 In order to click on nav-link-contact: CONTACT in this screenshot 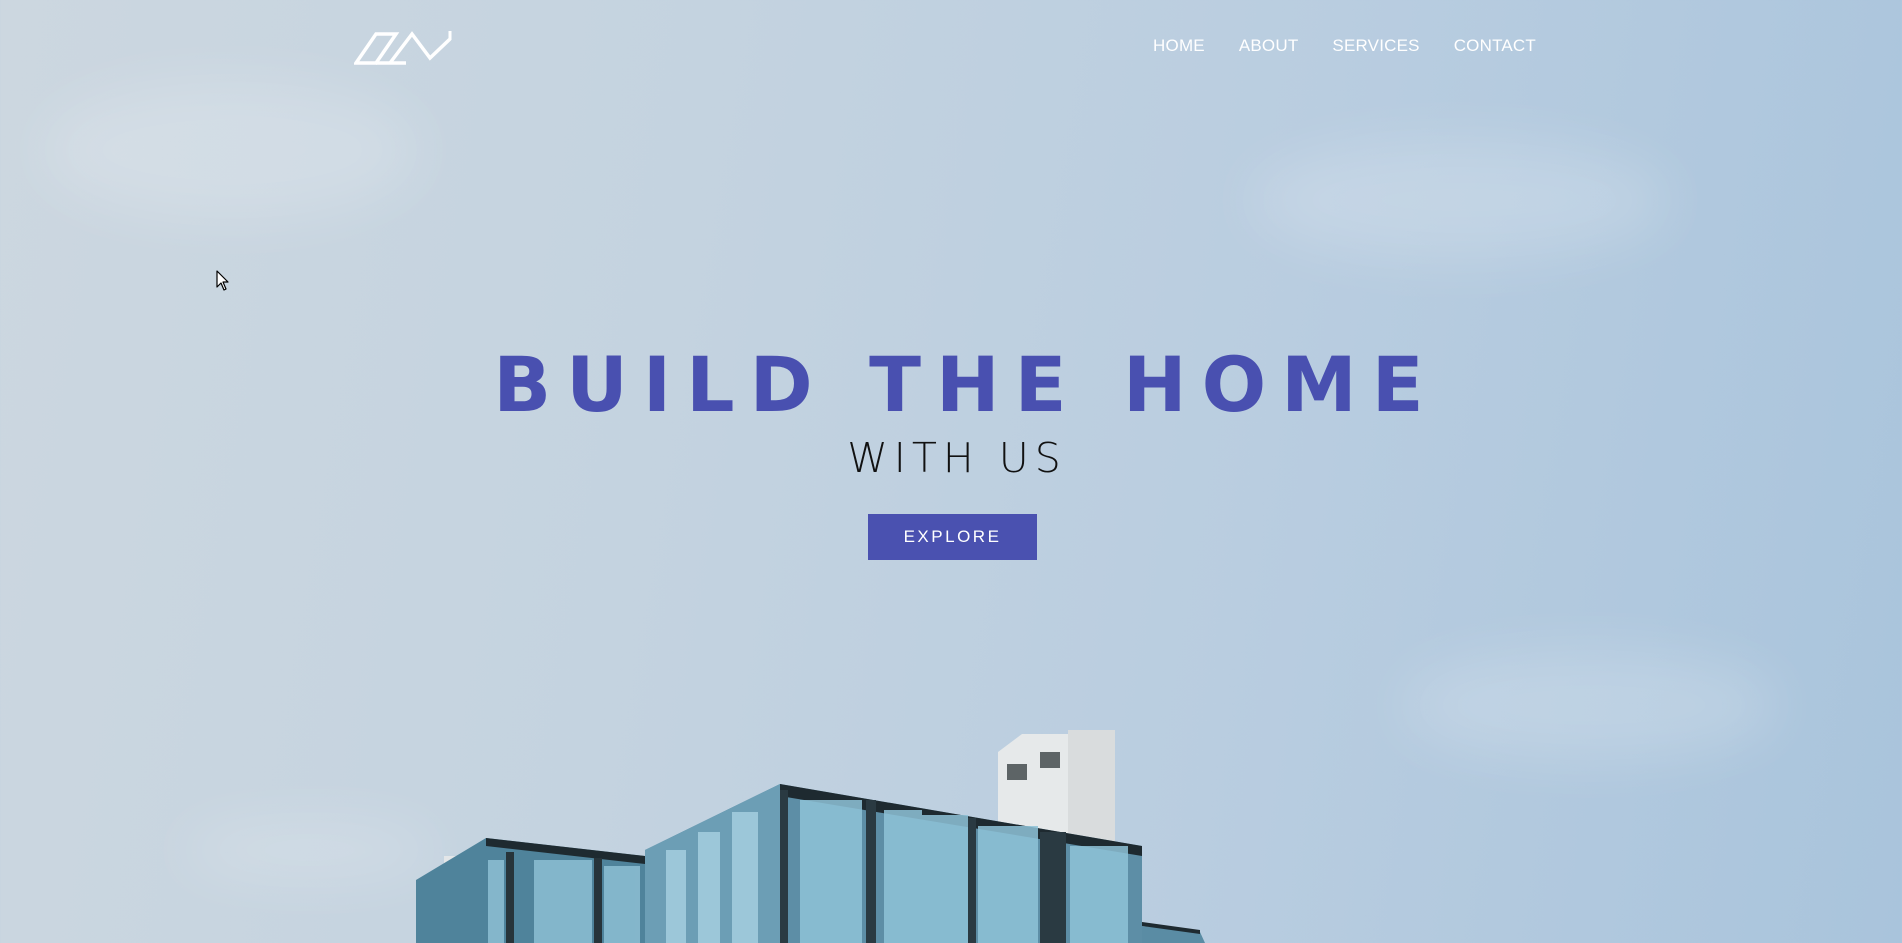, I will do `click(1495, 46)`.